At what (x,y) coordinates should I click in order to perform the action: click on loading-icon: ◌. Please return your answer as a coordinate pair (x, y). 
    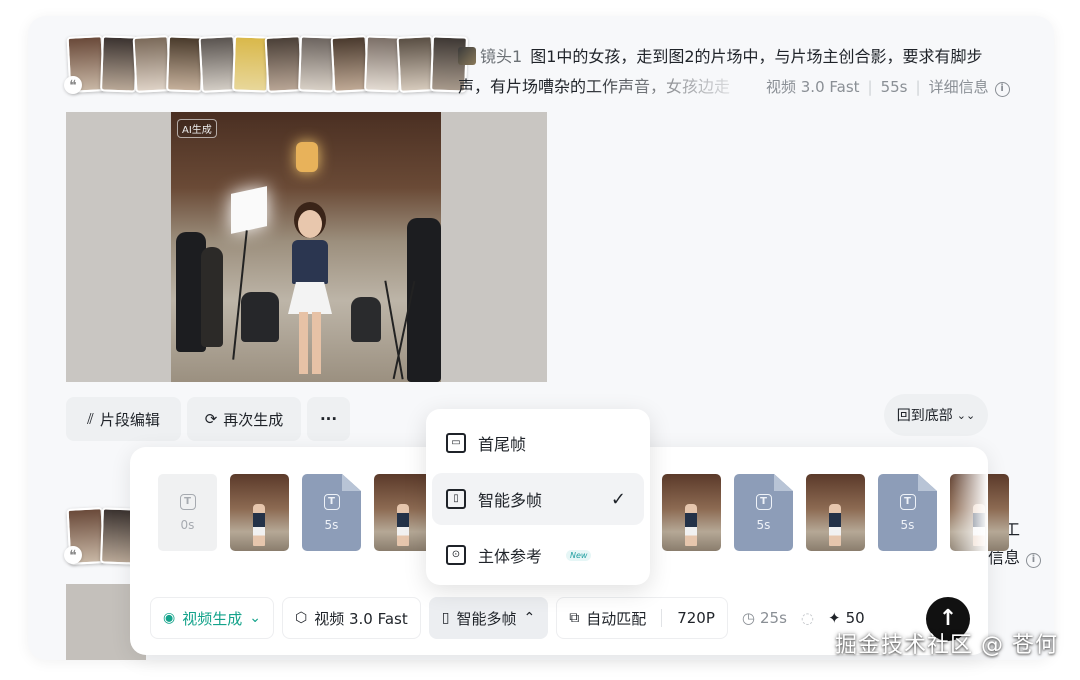
    Looking at the image, I should click on (807, 618).